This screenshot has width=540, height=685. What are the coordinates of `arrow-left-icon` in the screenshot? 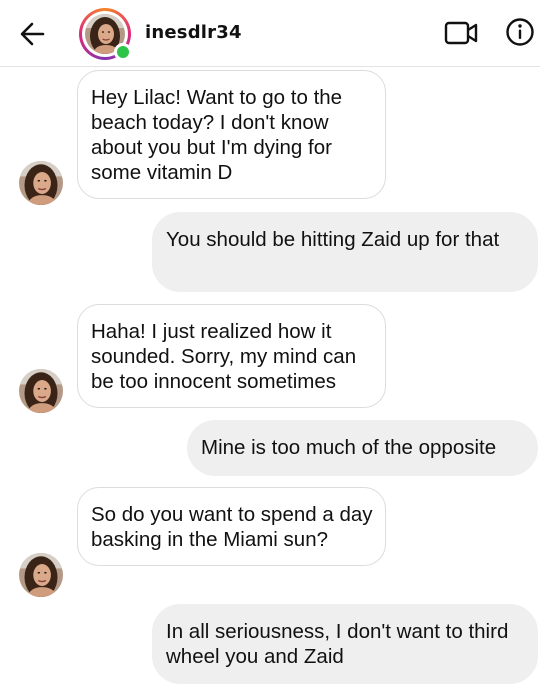 It's located at (32, 34).